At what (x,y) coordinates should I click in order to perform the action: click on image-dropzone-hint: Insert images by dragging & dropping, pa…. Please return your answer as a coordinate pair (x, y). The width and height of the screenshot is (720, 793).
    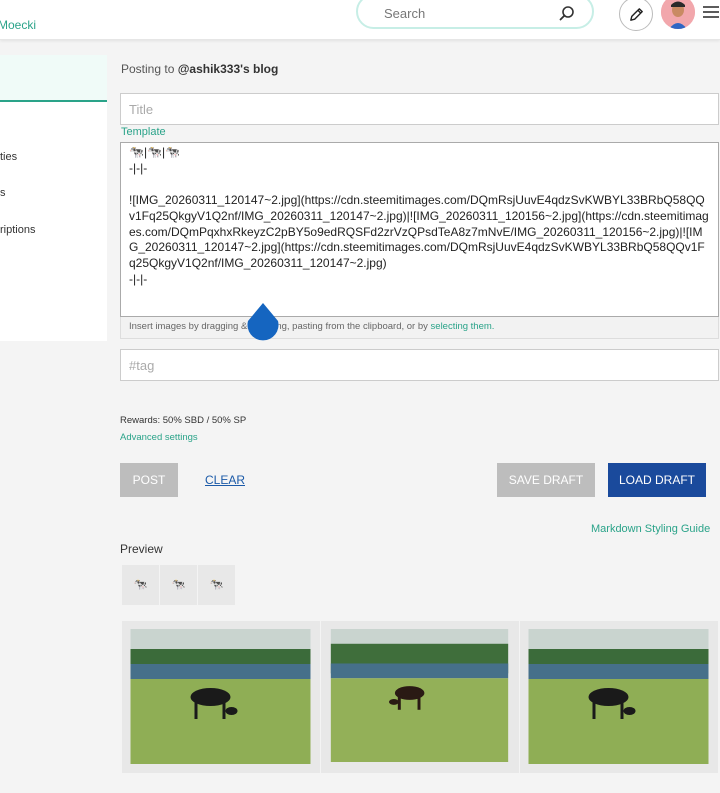
    Looking at the image, I should click on (419, 328).